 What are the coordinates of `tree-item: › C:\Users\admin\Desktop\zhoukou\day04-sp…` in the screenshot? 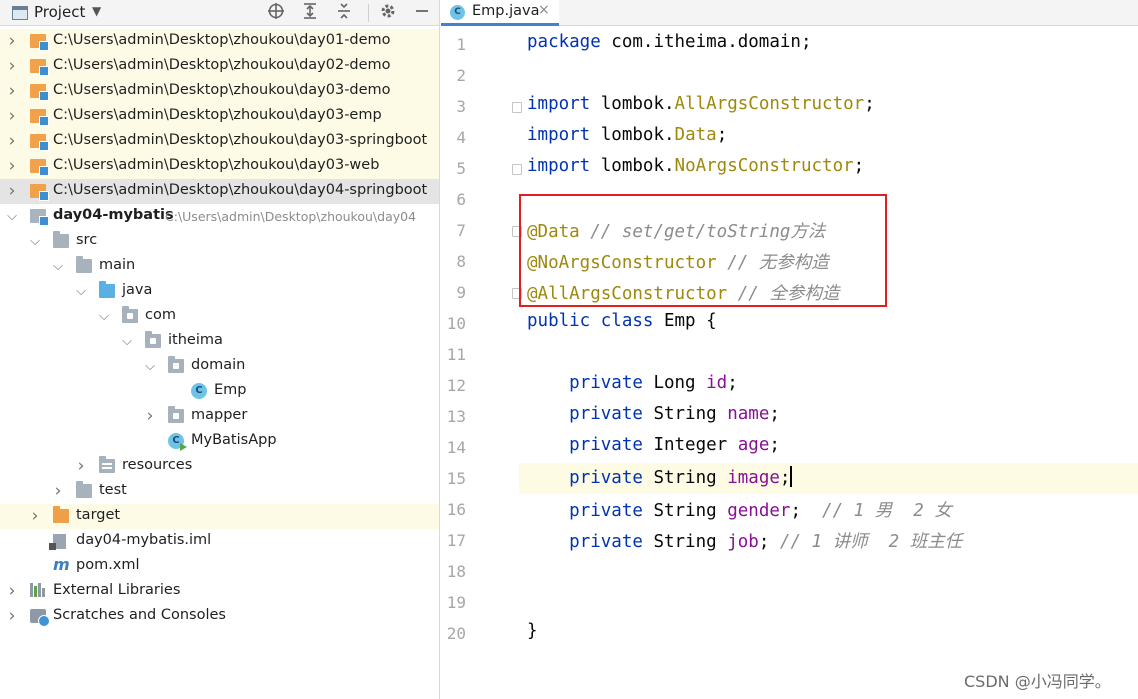 It's located at (219, 191).